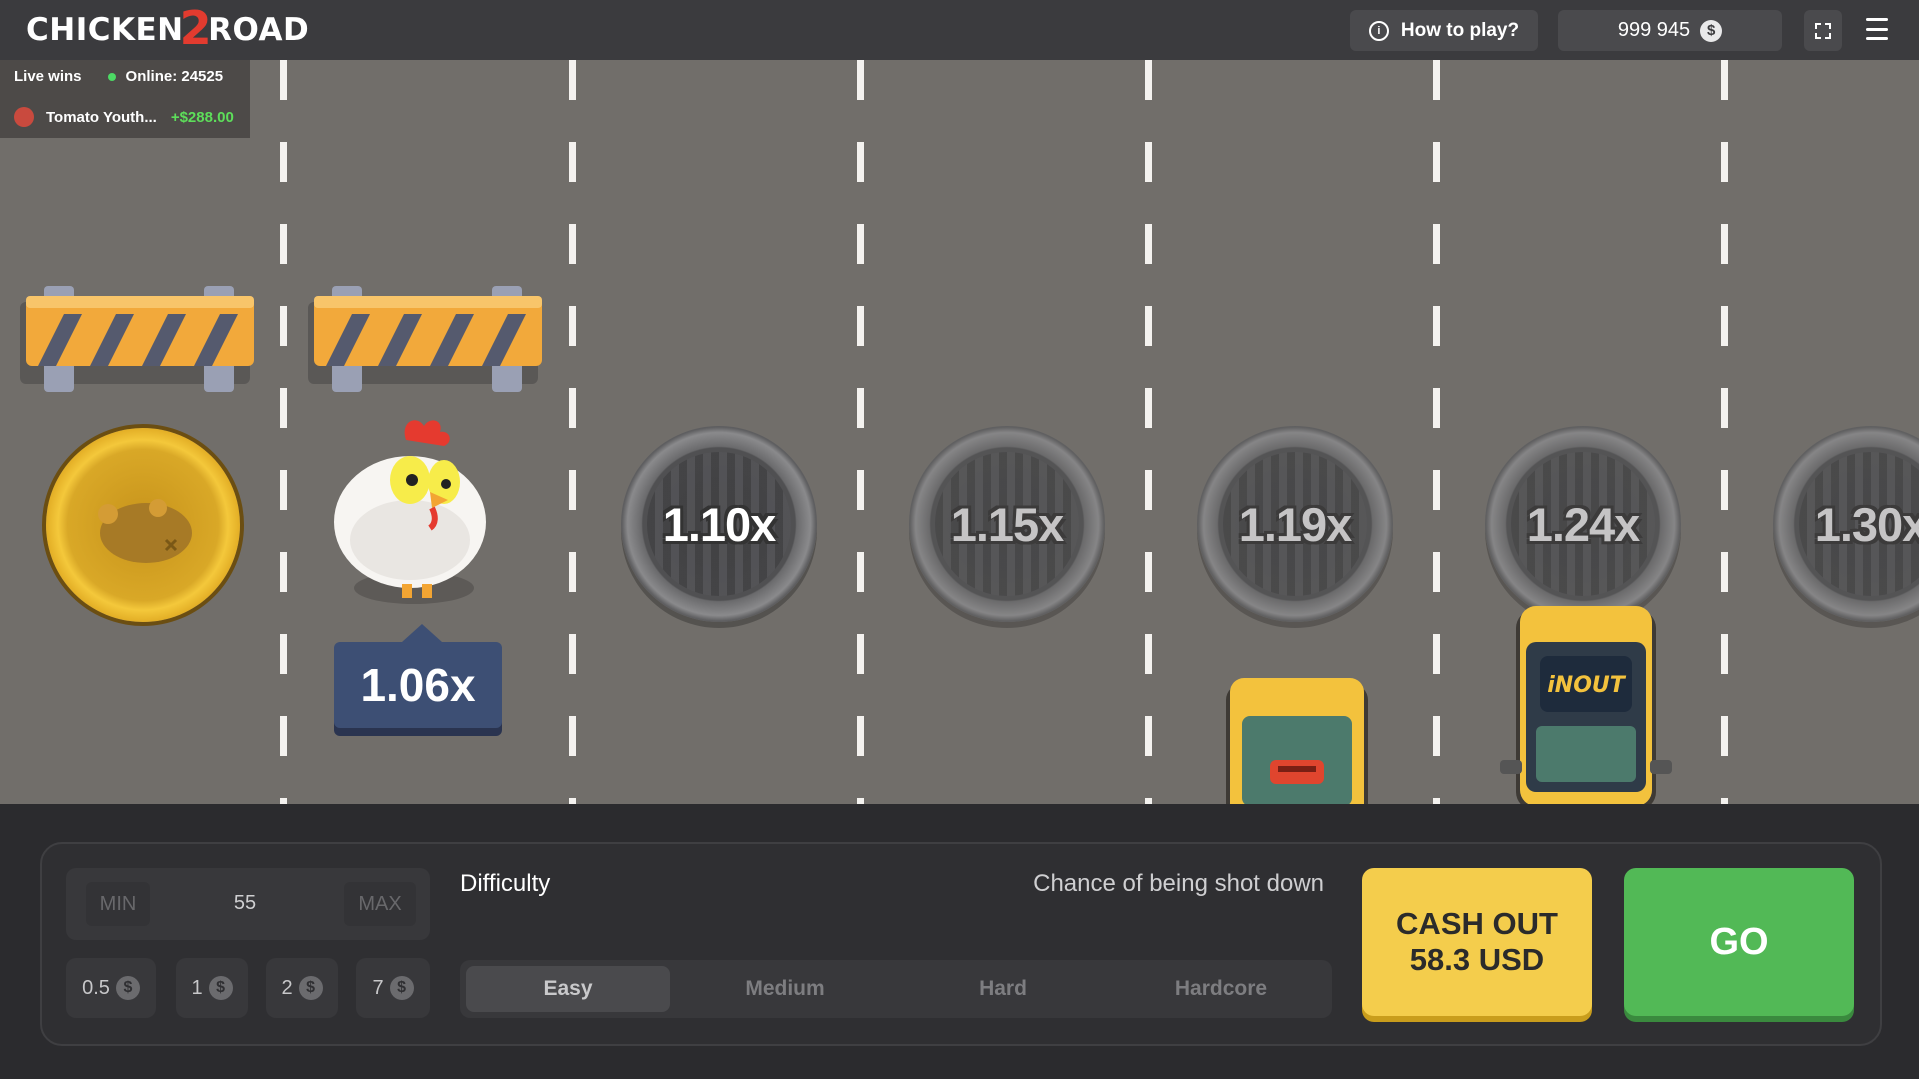  What do you see at coordinates (1711, 30) in the screenshot?
I see `dollar-coin-icon: $` at bounding box center [1711, 30].